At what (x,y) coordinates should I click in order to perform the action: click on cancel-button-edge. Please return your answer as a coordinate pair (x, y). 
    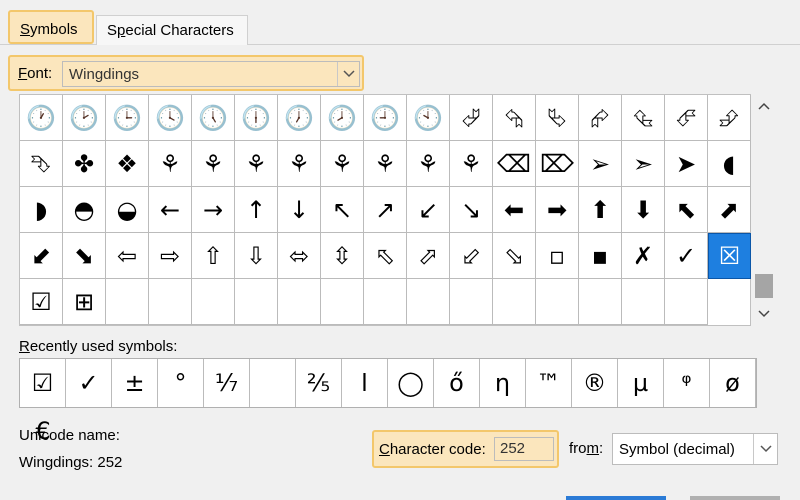
    Looking at the image, I should click on (735, 498).